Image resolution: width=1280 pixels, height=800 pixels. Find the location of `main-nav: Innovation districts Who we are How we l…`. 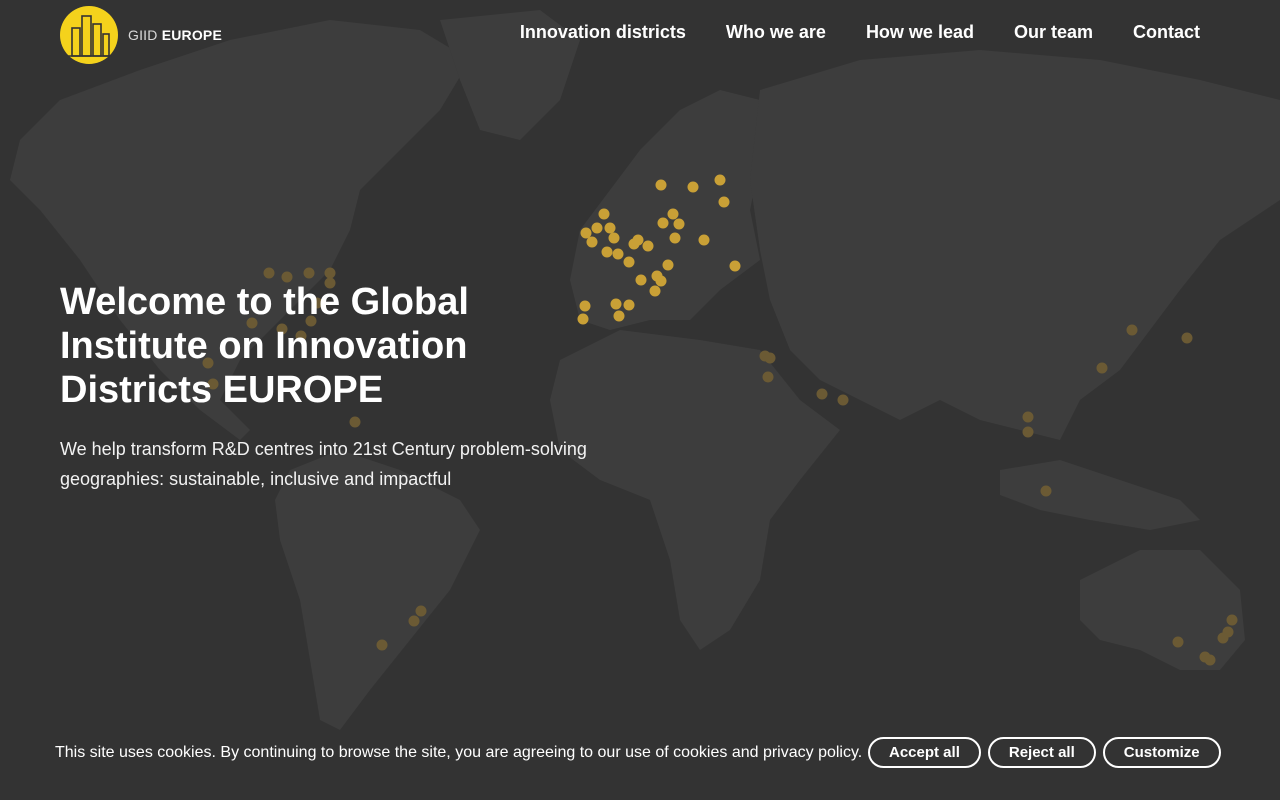

main-nav: Innovation districts Who we are How we l… is located at coordinates (860, 32).